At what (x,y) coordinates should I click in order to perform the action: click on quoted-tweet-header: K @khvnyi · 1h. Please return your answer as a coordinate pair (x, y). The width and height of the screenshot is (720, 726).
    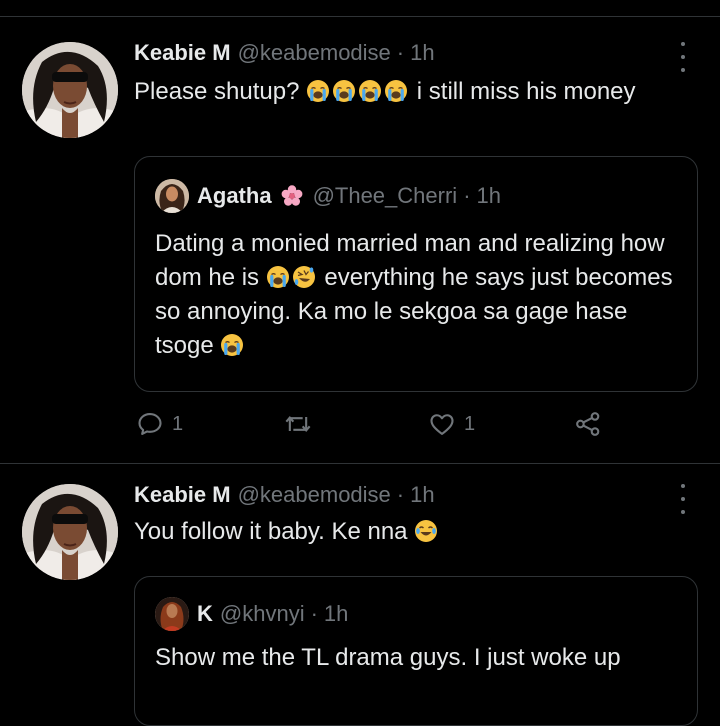
    Looking at the image, I should click on (251, 614).